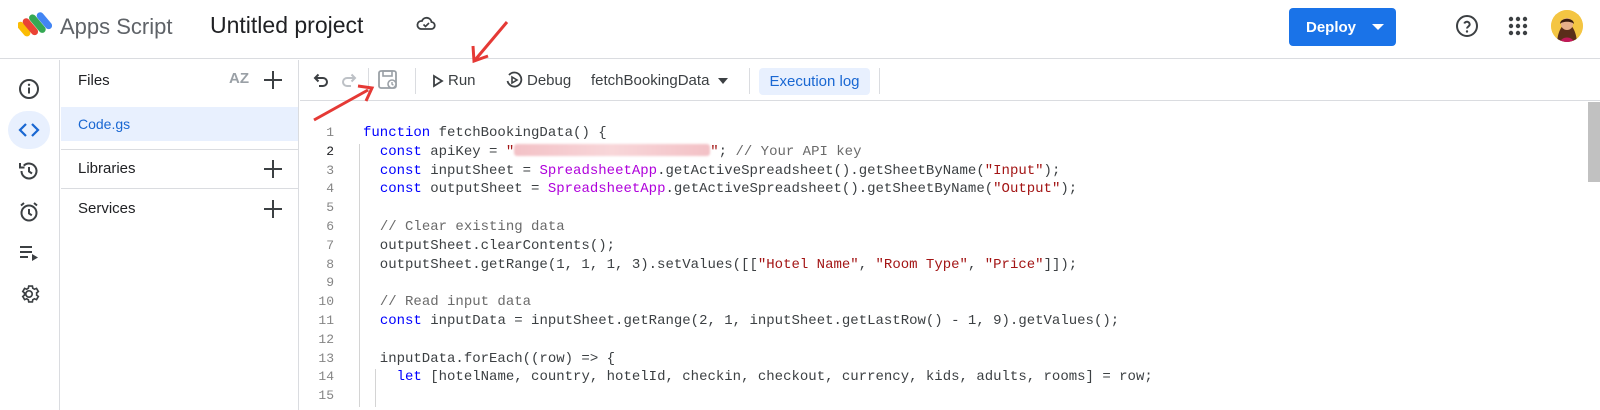 The height and width of the screenshot is (410, 1600). What do you see at coordinates (514, 82) in the screenshot?
I see `debug-icon` at bounding box center [514, 82].